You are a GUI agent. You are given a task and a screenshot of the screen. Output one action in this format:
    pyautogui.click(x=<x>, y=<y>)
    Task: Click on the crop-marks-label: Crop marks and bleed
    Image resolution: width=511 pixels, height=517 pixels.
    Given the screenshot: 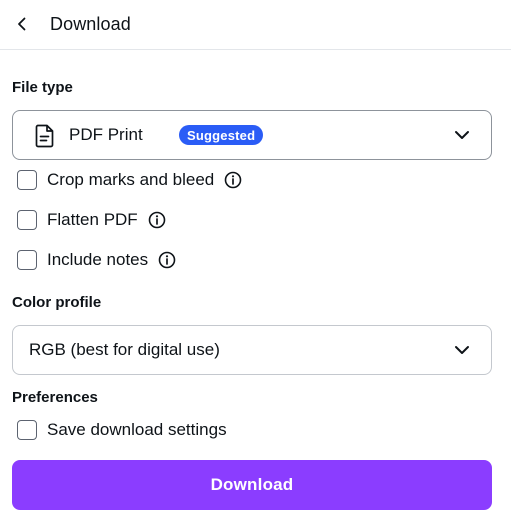 What is the action you would take?
    pyautogui.click(x=131, y=179)
    